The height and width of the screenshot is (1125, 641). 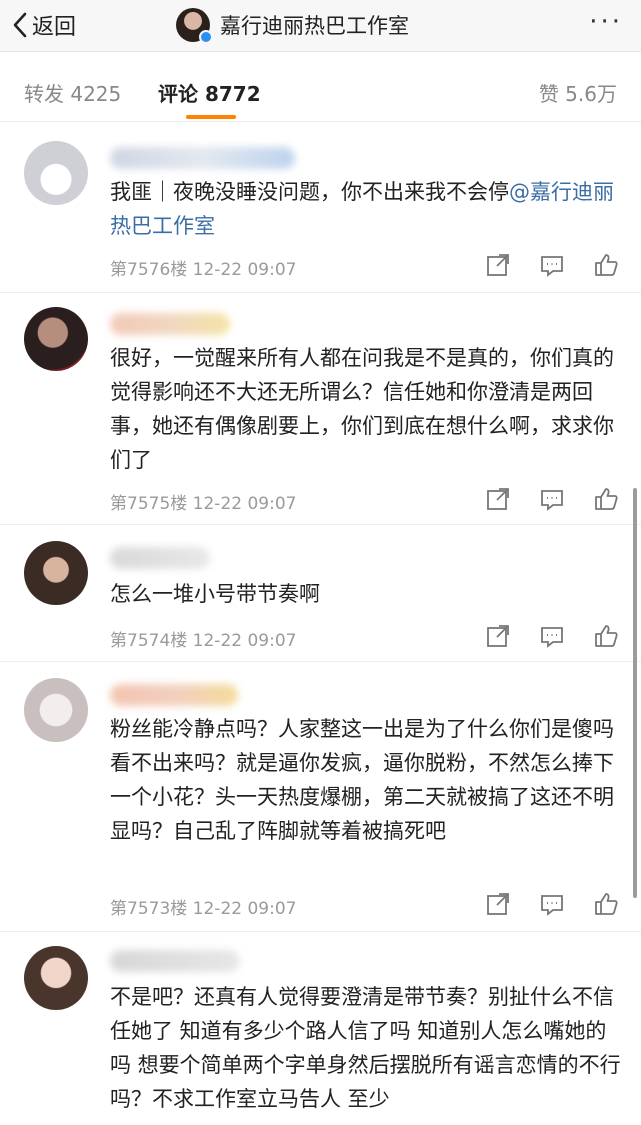 I want to click on comment-meta: 第7575楼 12-22 09:07, so click(x=203, y=501).